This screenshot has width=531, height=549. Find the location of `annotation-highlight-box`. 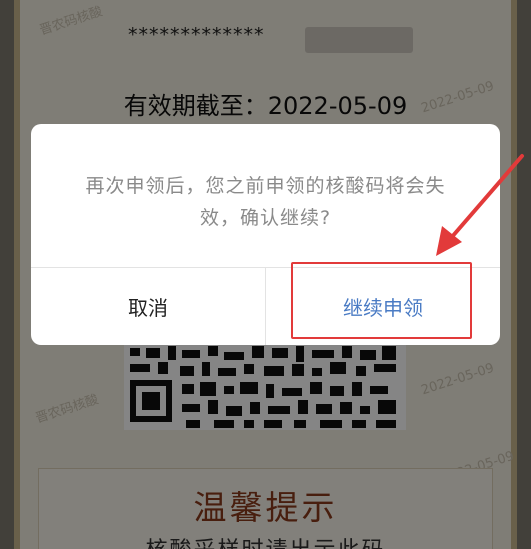

annotation-highlight-box is located at coordinates (381, 300).